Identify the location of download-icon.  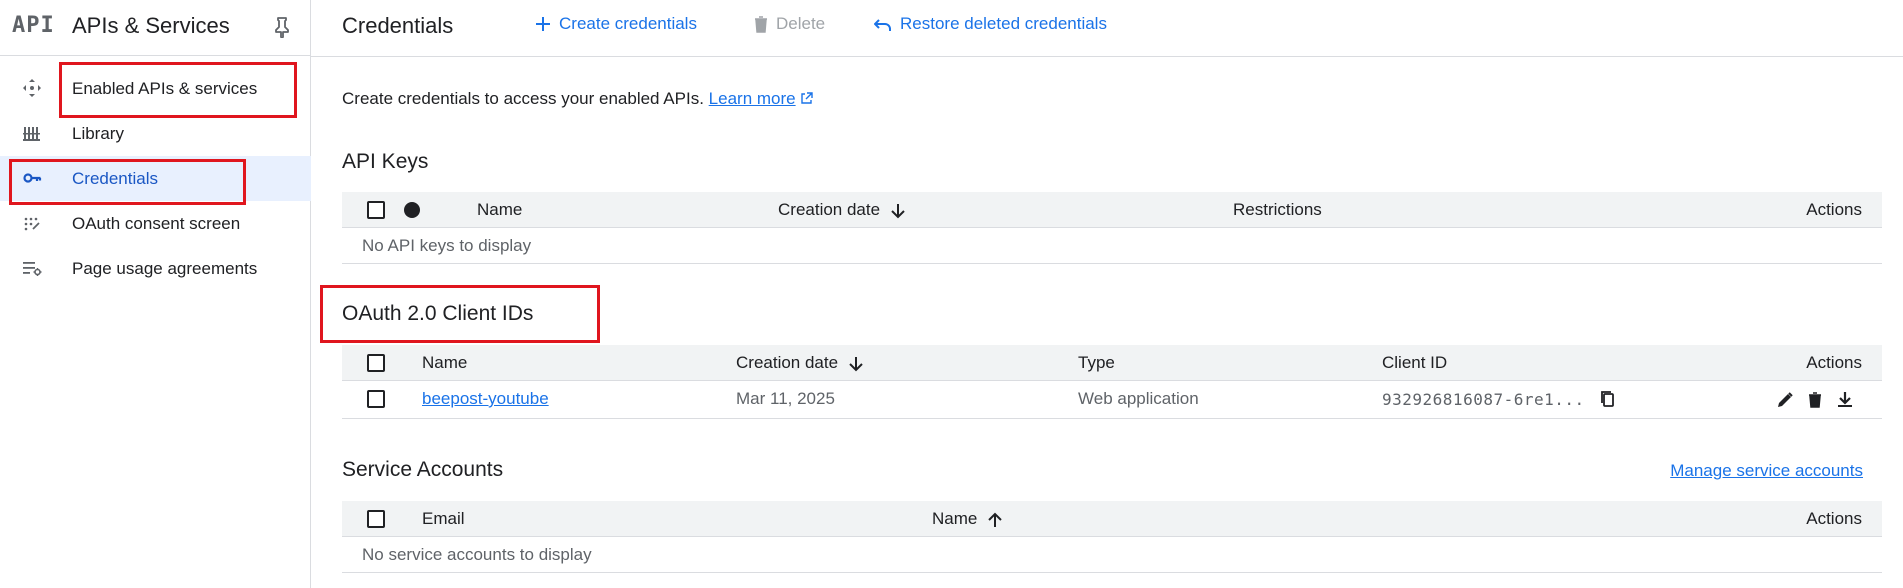
(1845, 400).